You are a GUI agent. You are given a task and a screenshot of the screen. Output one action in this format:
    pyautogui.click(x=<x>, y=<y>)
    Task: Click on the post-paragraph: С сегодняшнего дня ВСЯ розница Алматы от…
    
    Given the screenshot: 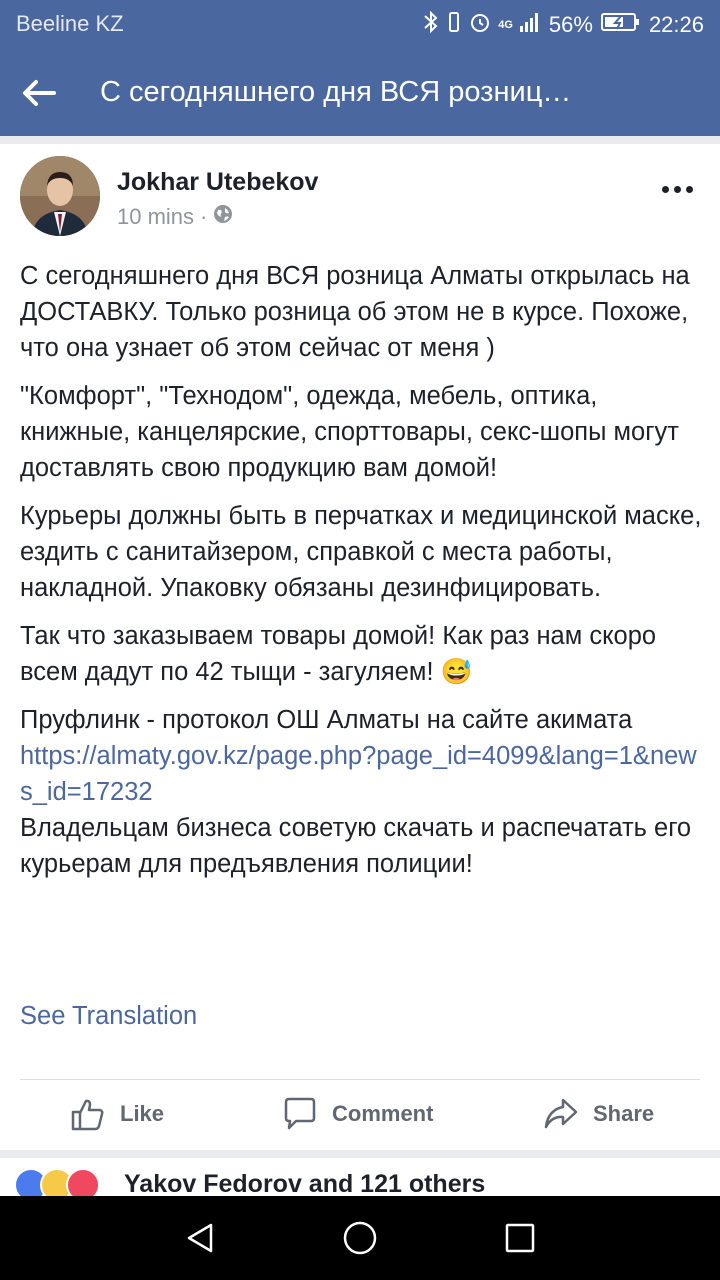 What is the action you would take?
    pyautogui.click(x=355, y=312)
    